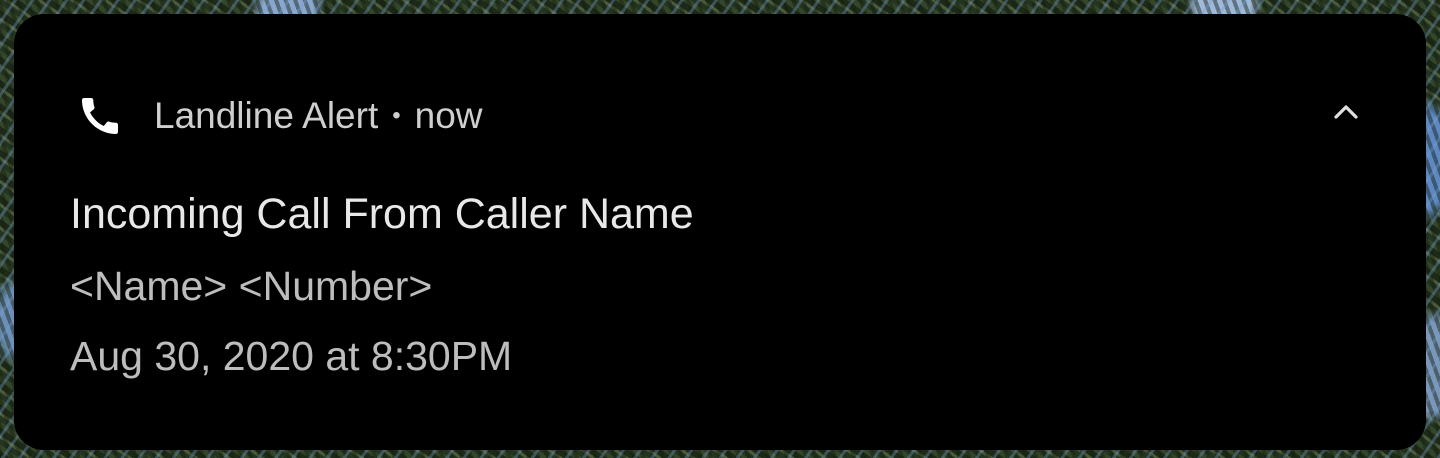  I want to click on app-name: Landline Alert, so click(266, 115).